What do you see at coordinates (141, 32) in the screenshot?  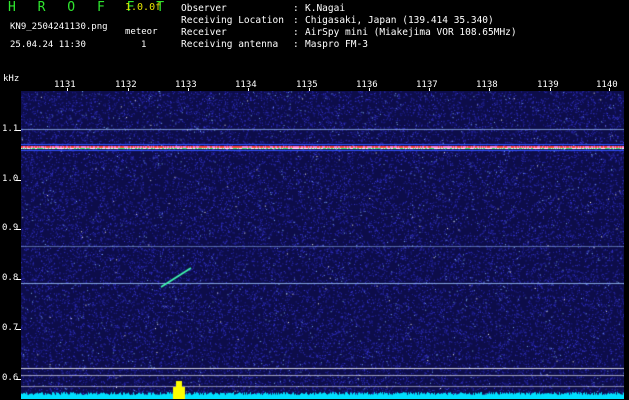 I see `station-label: meteor` at bounding box center [141, 32].